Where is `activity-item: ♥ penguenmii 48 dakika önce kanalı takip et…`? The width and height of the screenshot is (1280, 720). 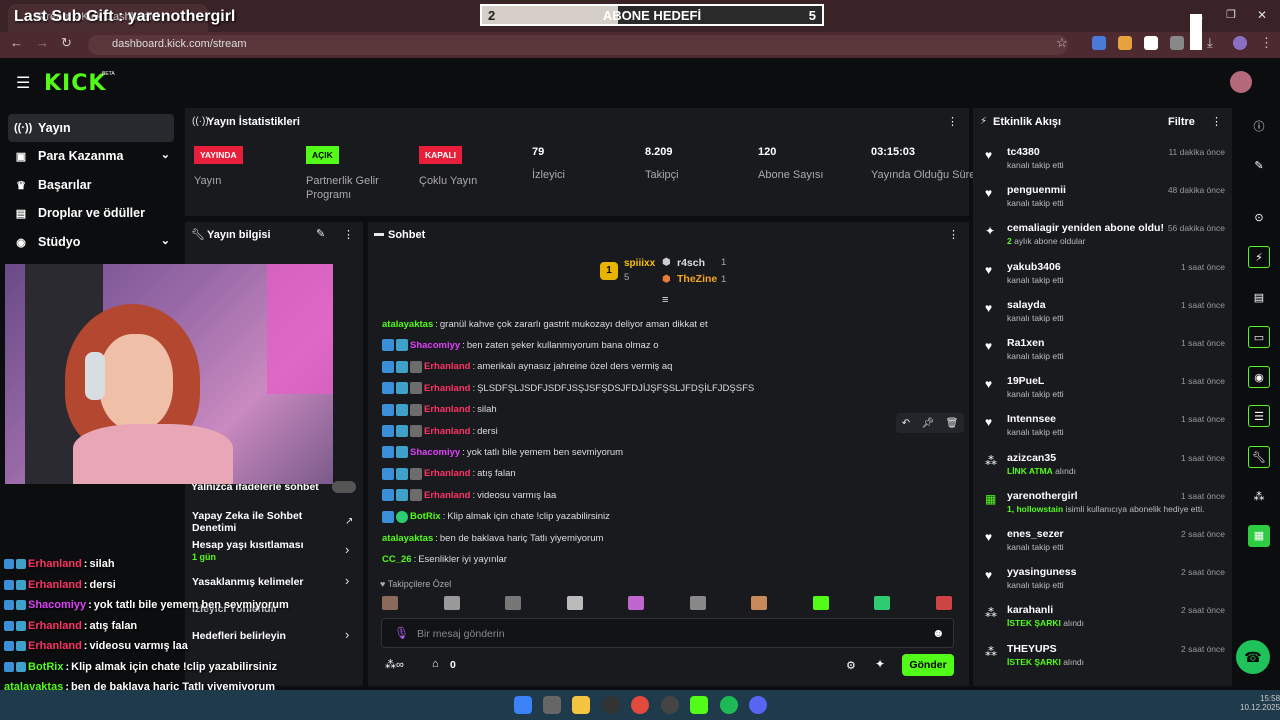
activity-item: ♥ penguenmii 48 dakika önce kanalı takip et… is located at coordinates (1103, 203).